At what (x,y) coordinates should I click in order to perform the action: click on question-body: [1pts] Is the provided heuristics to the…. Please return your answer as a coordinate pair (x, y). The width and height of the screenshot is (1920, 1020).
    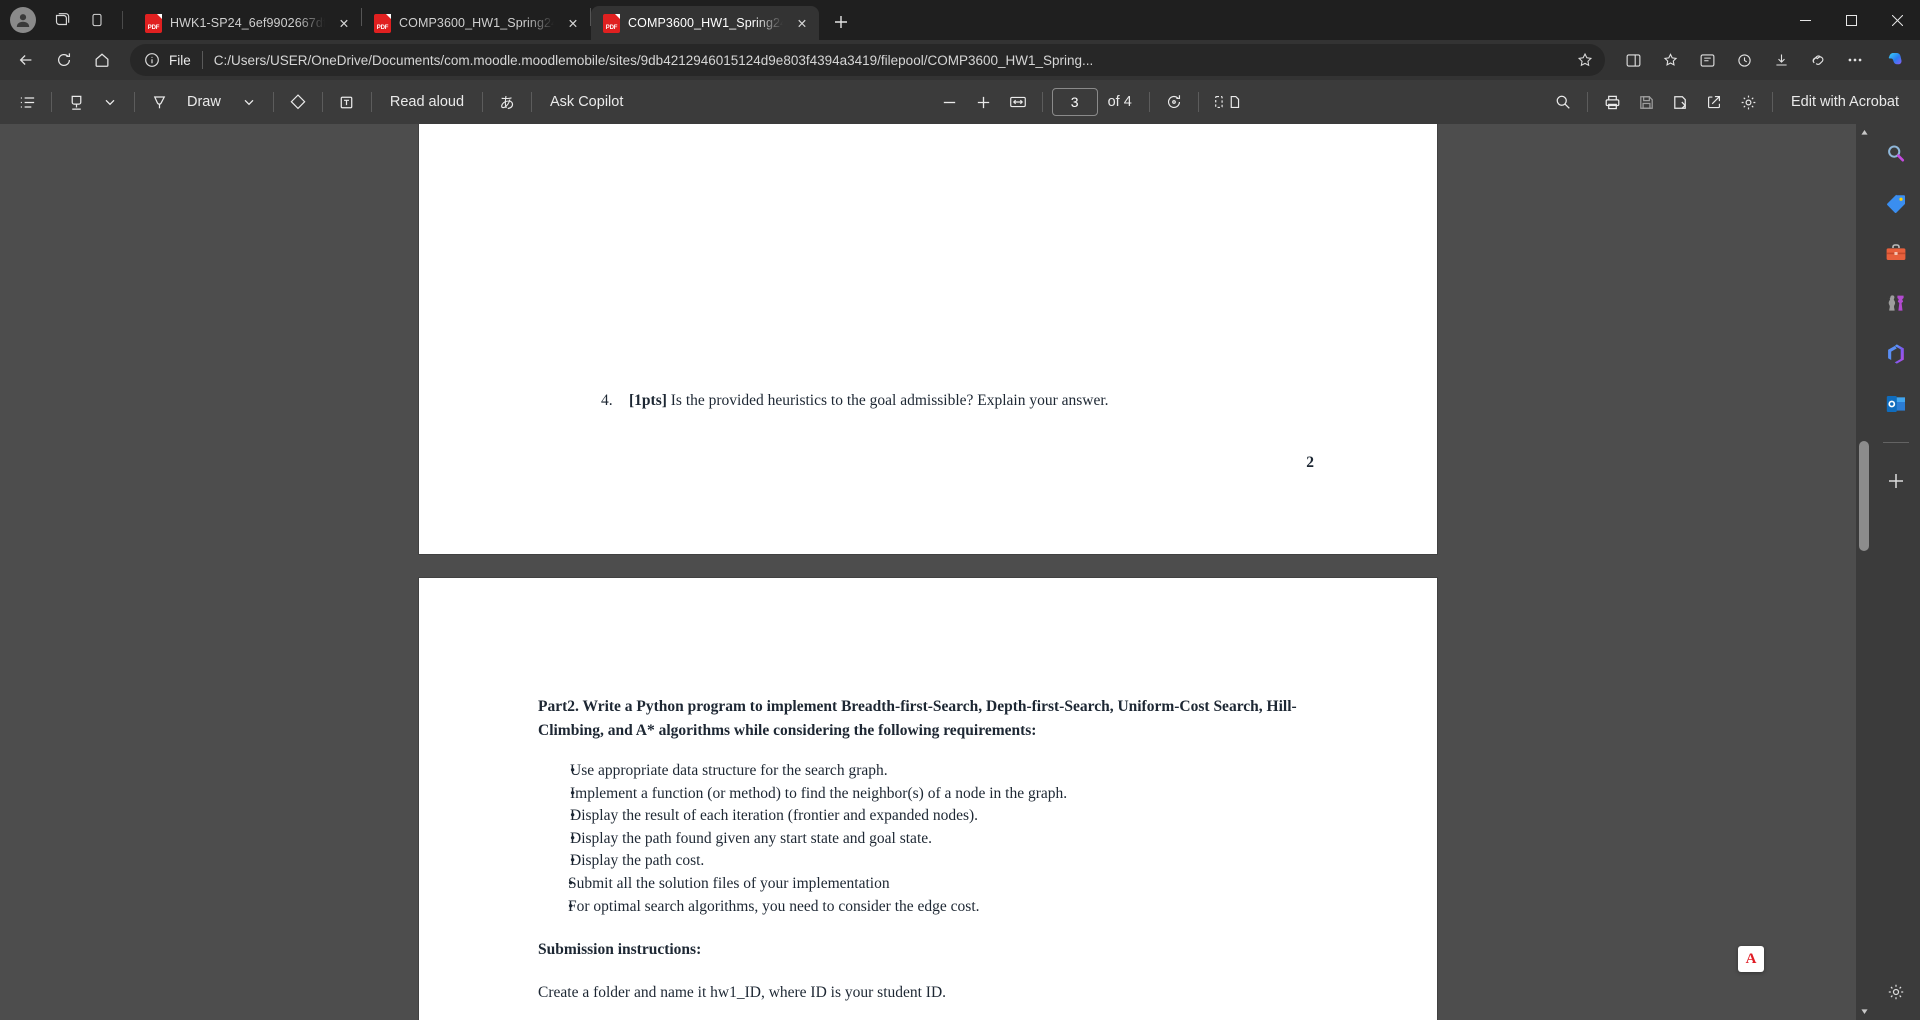
    Looking at the image, I should click on (869, 401).